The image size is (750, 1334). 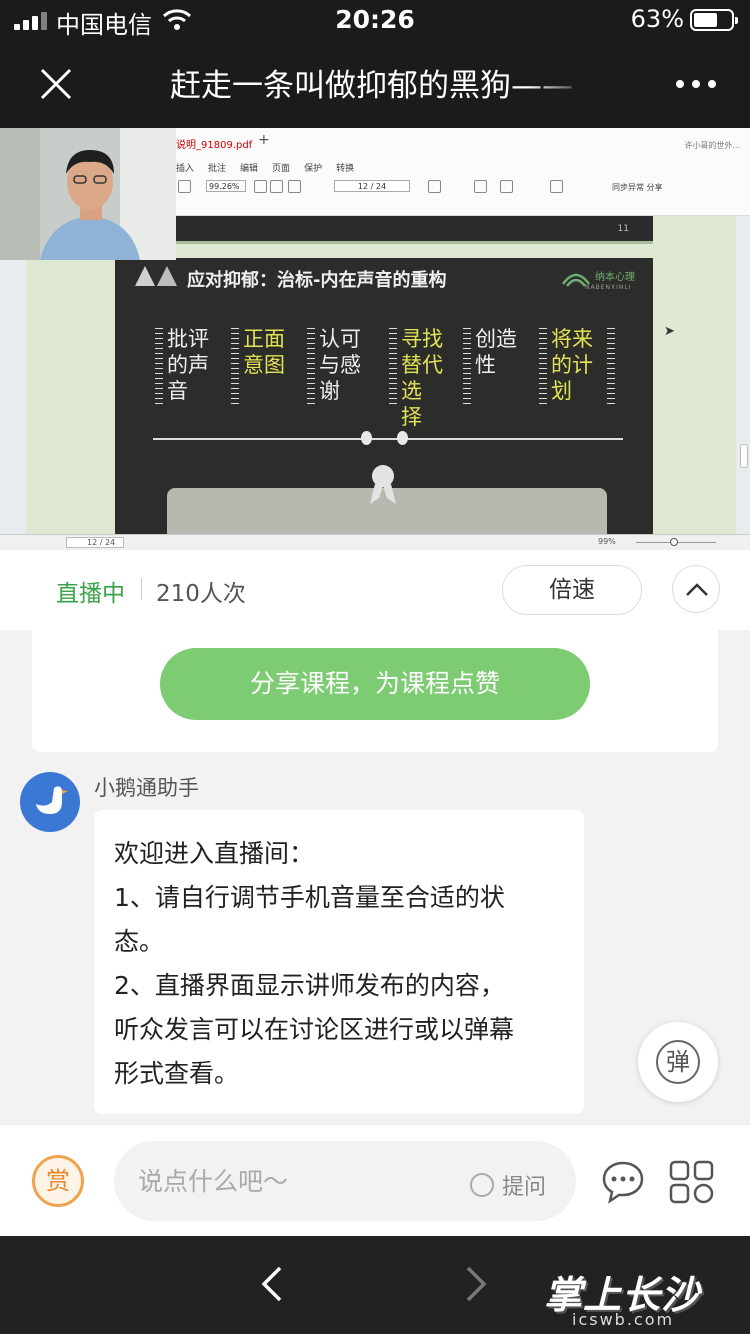 I want to click on danmu-button: 弹, so click(x=678, y=1062).